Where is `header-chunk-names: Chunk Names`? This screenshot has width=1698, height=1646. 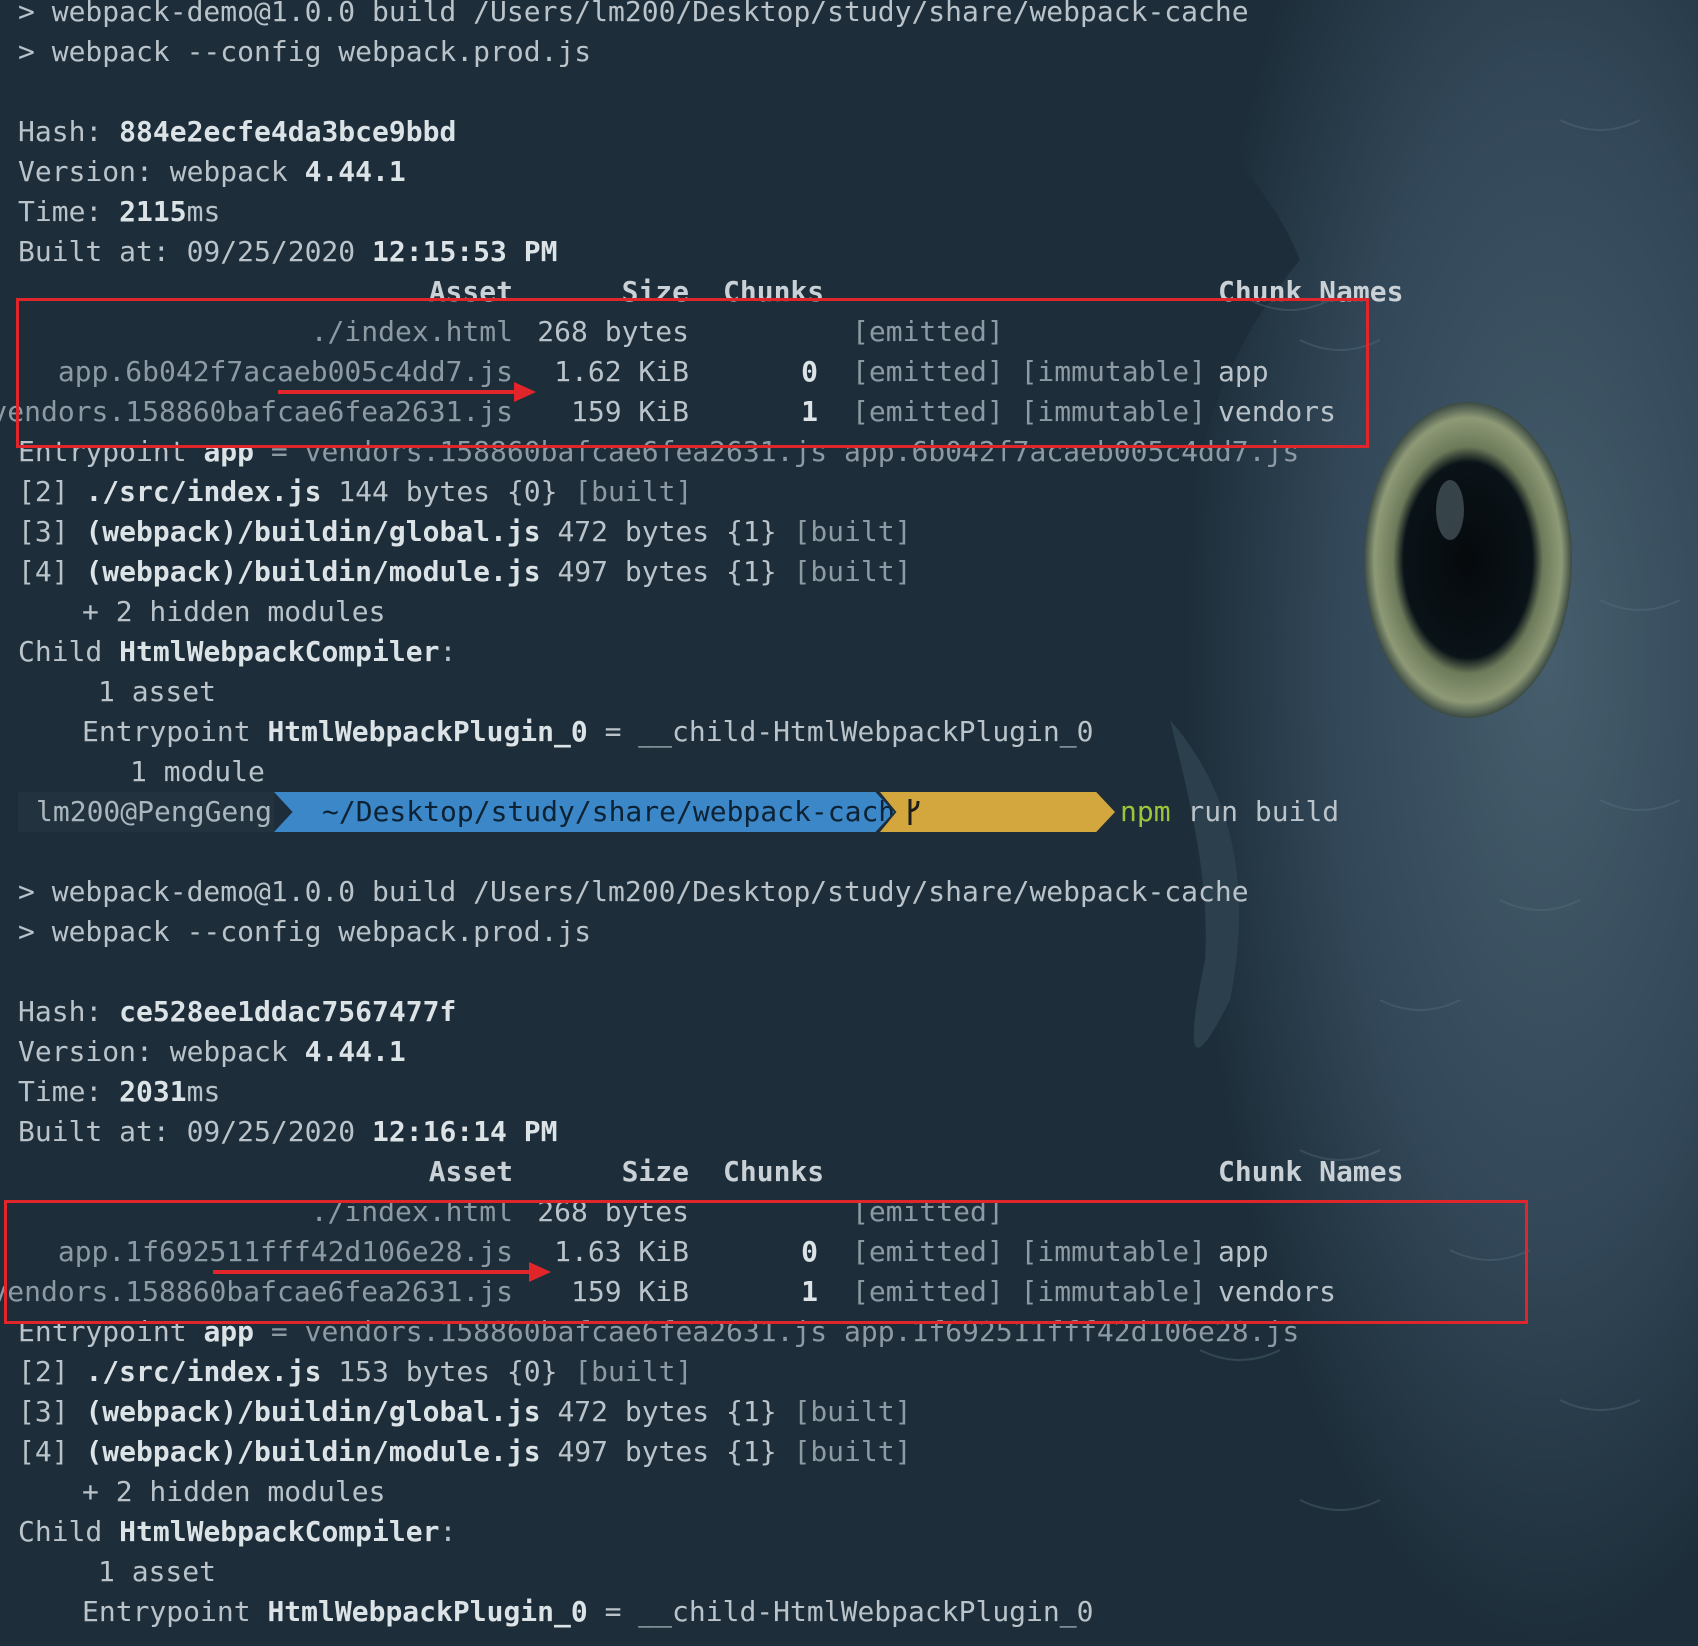
header-chunk-names: Chunk Names is located at coordinates (1311, 1171).